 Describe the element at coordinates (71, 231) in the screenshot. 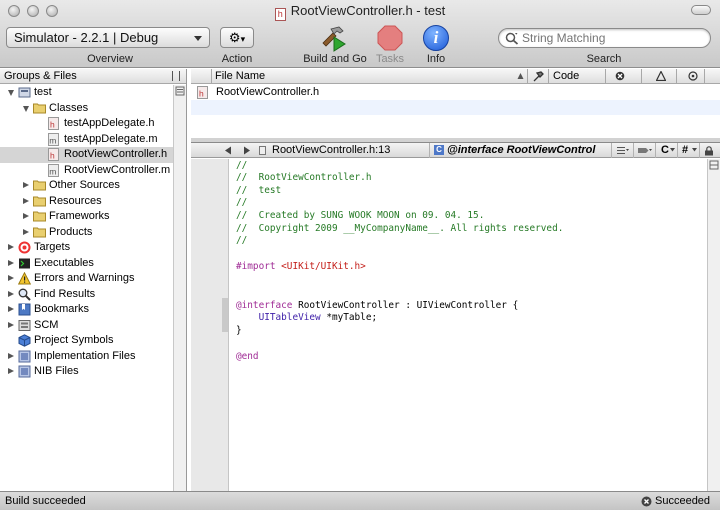

I see `sidebar-item-label: Products` at that location.